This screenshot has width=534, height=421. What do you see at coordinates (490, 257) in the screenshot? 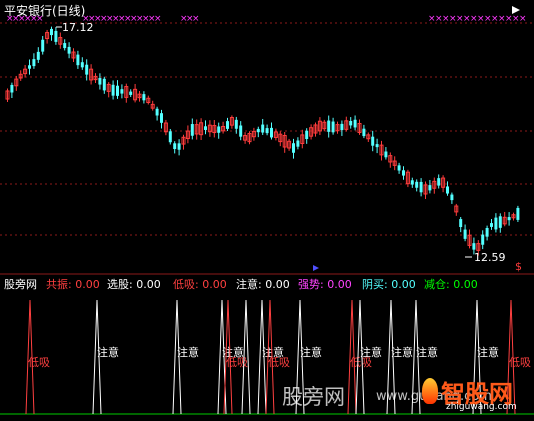
I see `low-price-label: 12.59` at bounding box center [490, 257].